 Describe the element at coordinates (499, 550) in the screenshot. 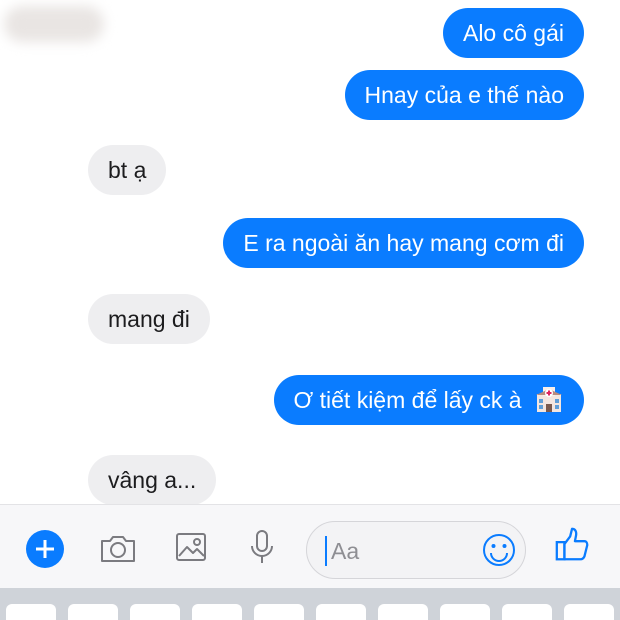

I see `emoji-icon` at that location.